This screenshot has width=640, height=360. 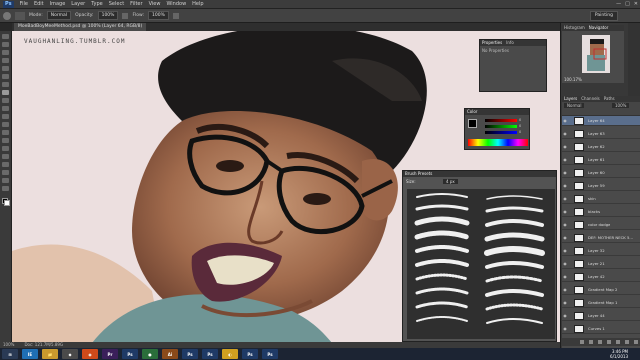 What do you see at coordinates (520, 132) in the screenshot?
I see `blue-value: 0` at bounding box center [520, 132].